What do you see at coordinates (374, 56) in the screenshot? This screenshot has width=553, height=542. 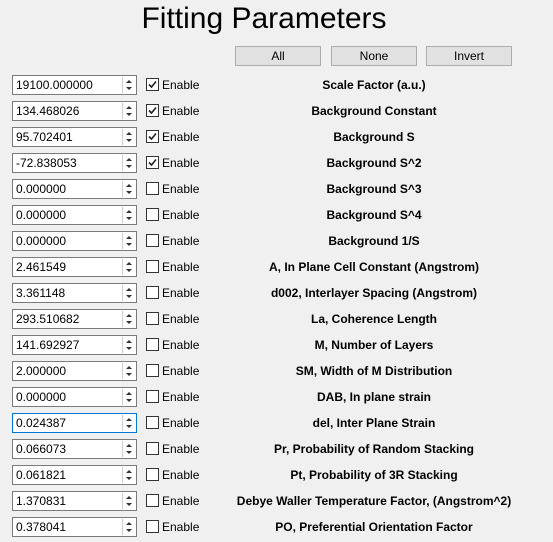 I see `none-button: None` at bounding box center [374, 56].